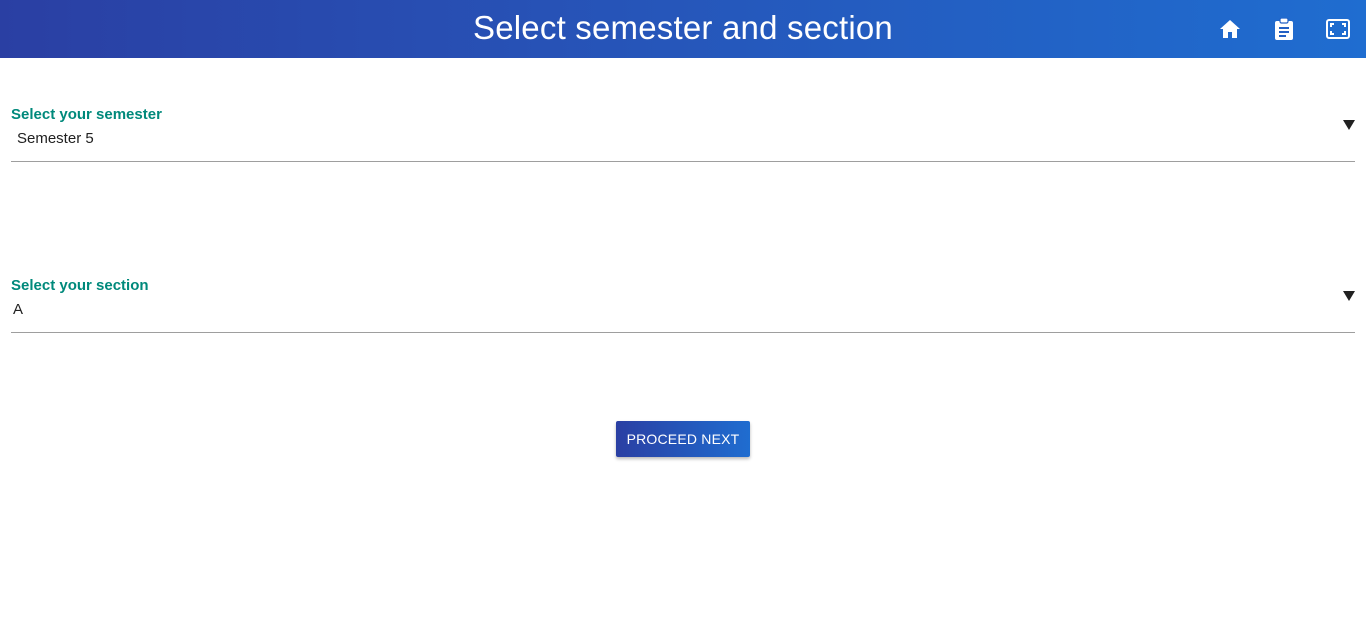 This screenshot has height=622, width=1366. I want to click on header-toolbar, so click(1269, 29).